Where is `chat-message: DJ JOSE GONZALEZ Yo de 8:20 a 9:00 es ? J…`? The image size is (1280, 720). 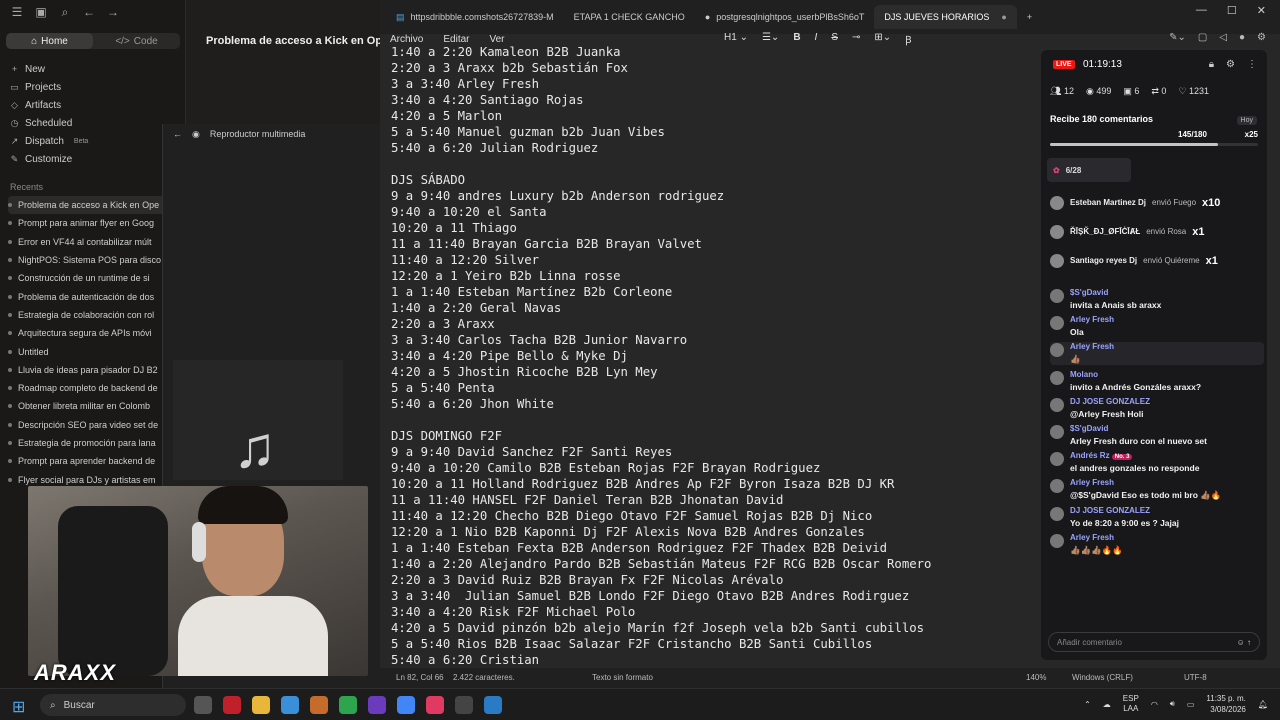
chat-message: DJ JOSE GONZALEZ Yo de 8:20 a 9:00 es ? J… is located at coordinates (1157, 517).